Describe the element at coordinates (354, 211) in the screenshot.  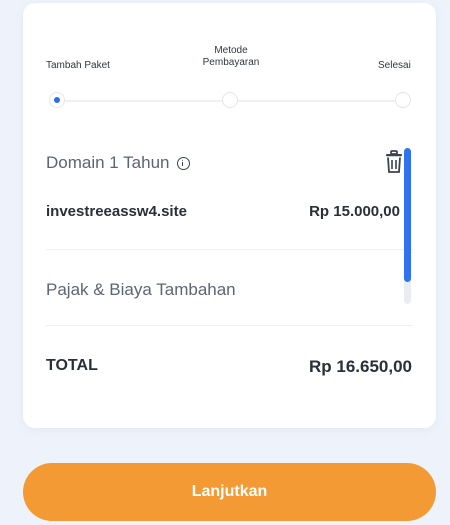
I see `domain-item-price: Rp 15.000,00` at that location.